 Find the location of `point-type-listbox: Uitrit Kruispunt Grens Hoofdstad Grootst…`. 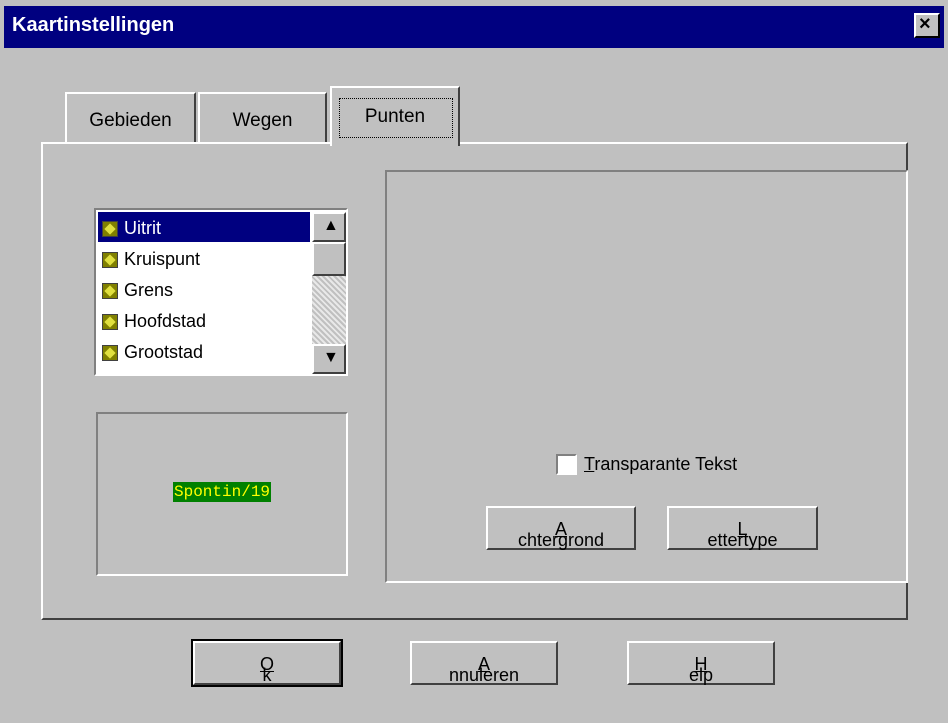

point-type-listbox: Uitrit Kruispunt Grens Hoofdstad Grootst… is located at coordinates (221, 292).